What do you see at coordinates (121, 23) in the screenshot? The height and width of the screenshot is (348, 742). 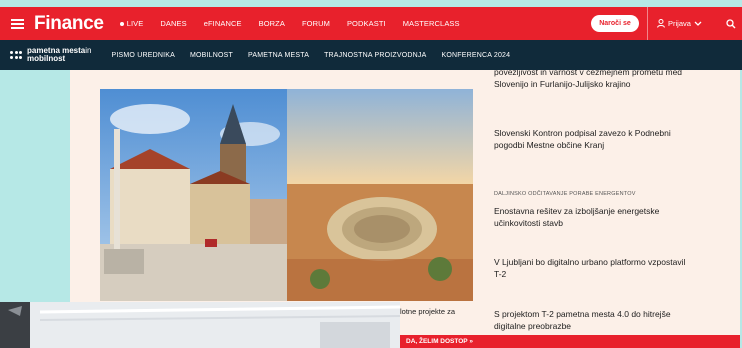 I see `live-dot-icon` at bounding box center [121, 23].